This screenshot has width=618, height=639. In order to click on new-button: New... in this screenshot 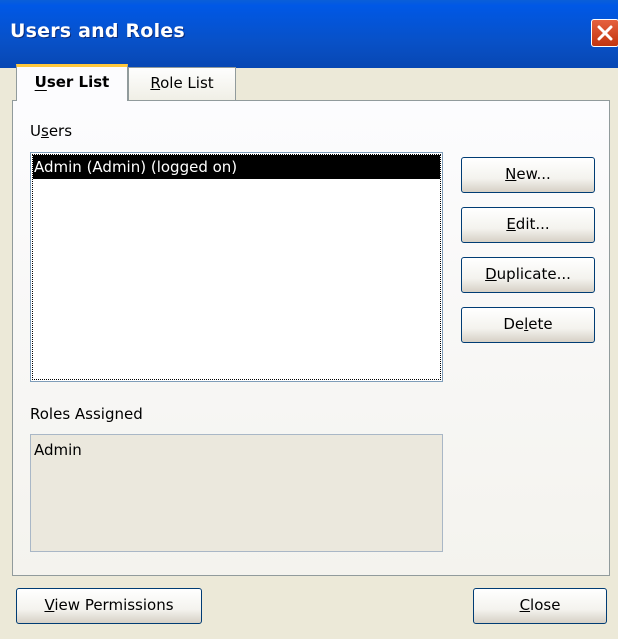, I will do `click(528, 175)`.